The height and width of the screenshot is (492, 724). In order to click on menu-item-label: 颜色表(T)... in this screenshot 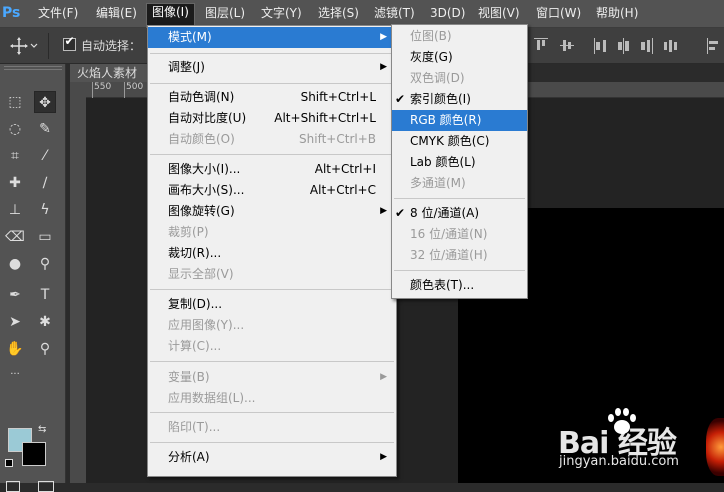, I will do `click(442, 285)`.